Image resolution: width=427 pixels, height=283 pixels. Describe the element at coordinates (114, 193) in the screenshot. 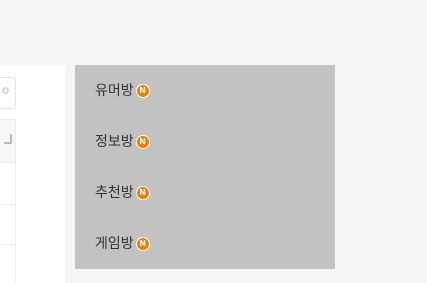

I see `menu-item-label: 추천방` at that location.